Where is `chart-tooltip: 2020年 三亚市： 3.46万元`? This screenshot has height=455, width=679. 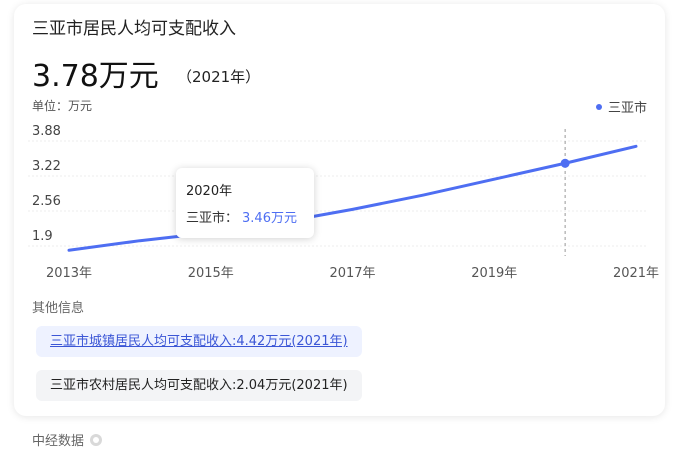 chart-tooltip: 2020年 三亚市： 3.46万元 is located at coordinates (245, 203).